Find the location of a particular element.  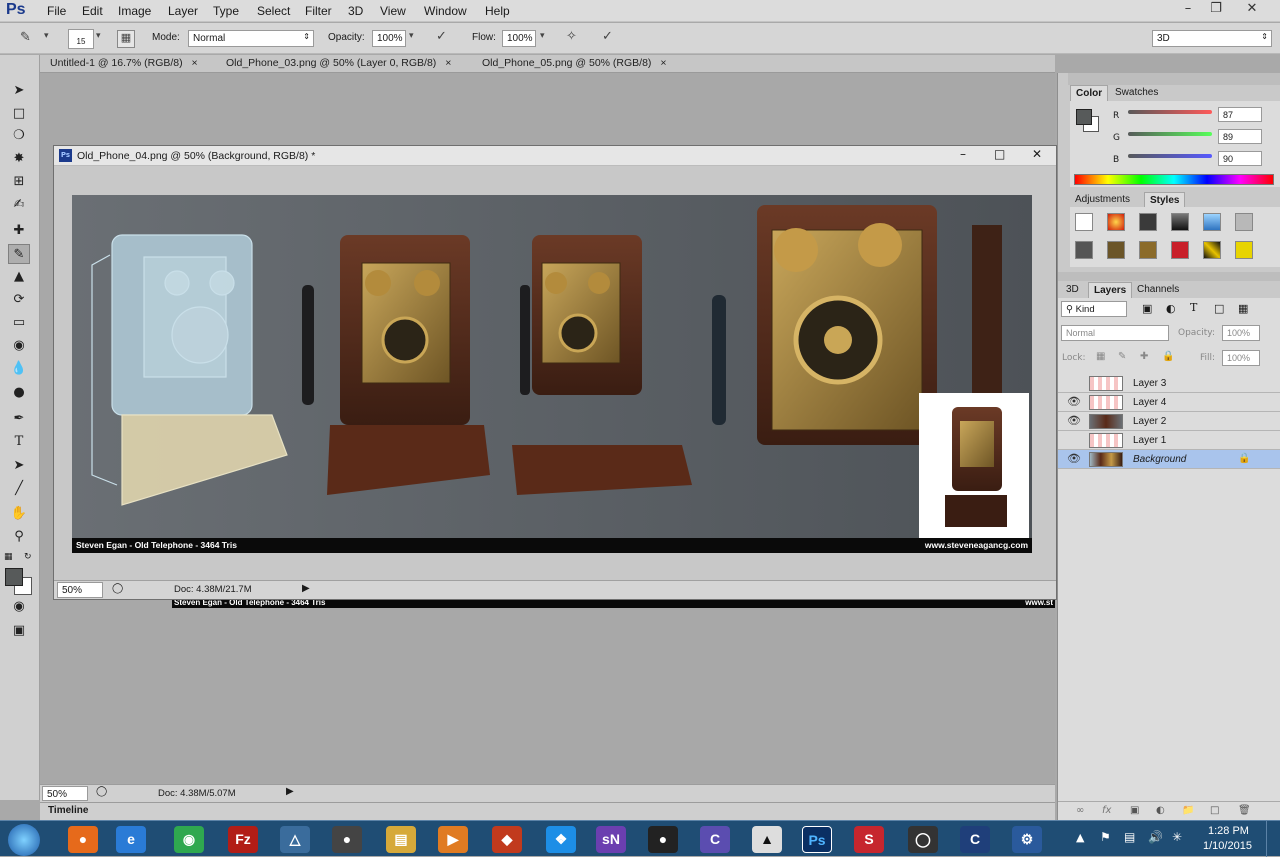

style-none-swatch is located at coordinates (1084, 222).